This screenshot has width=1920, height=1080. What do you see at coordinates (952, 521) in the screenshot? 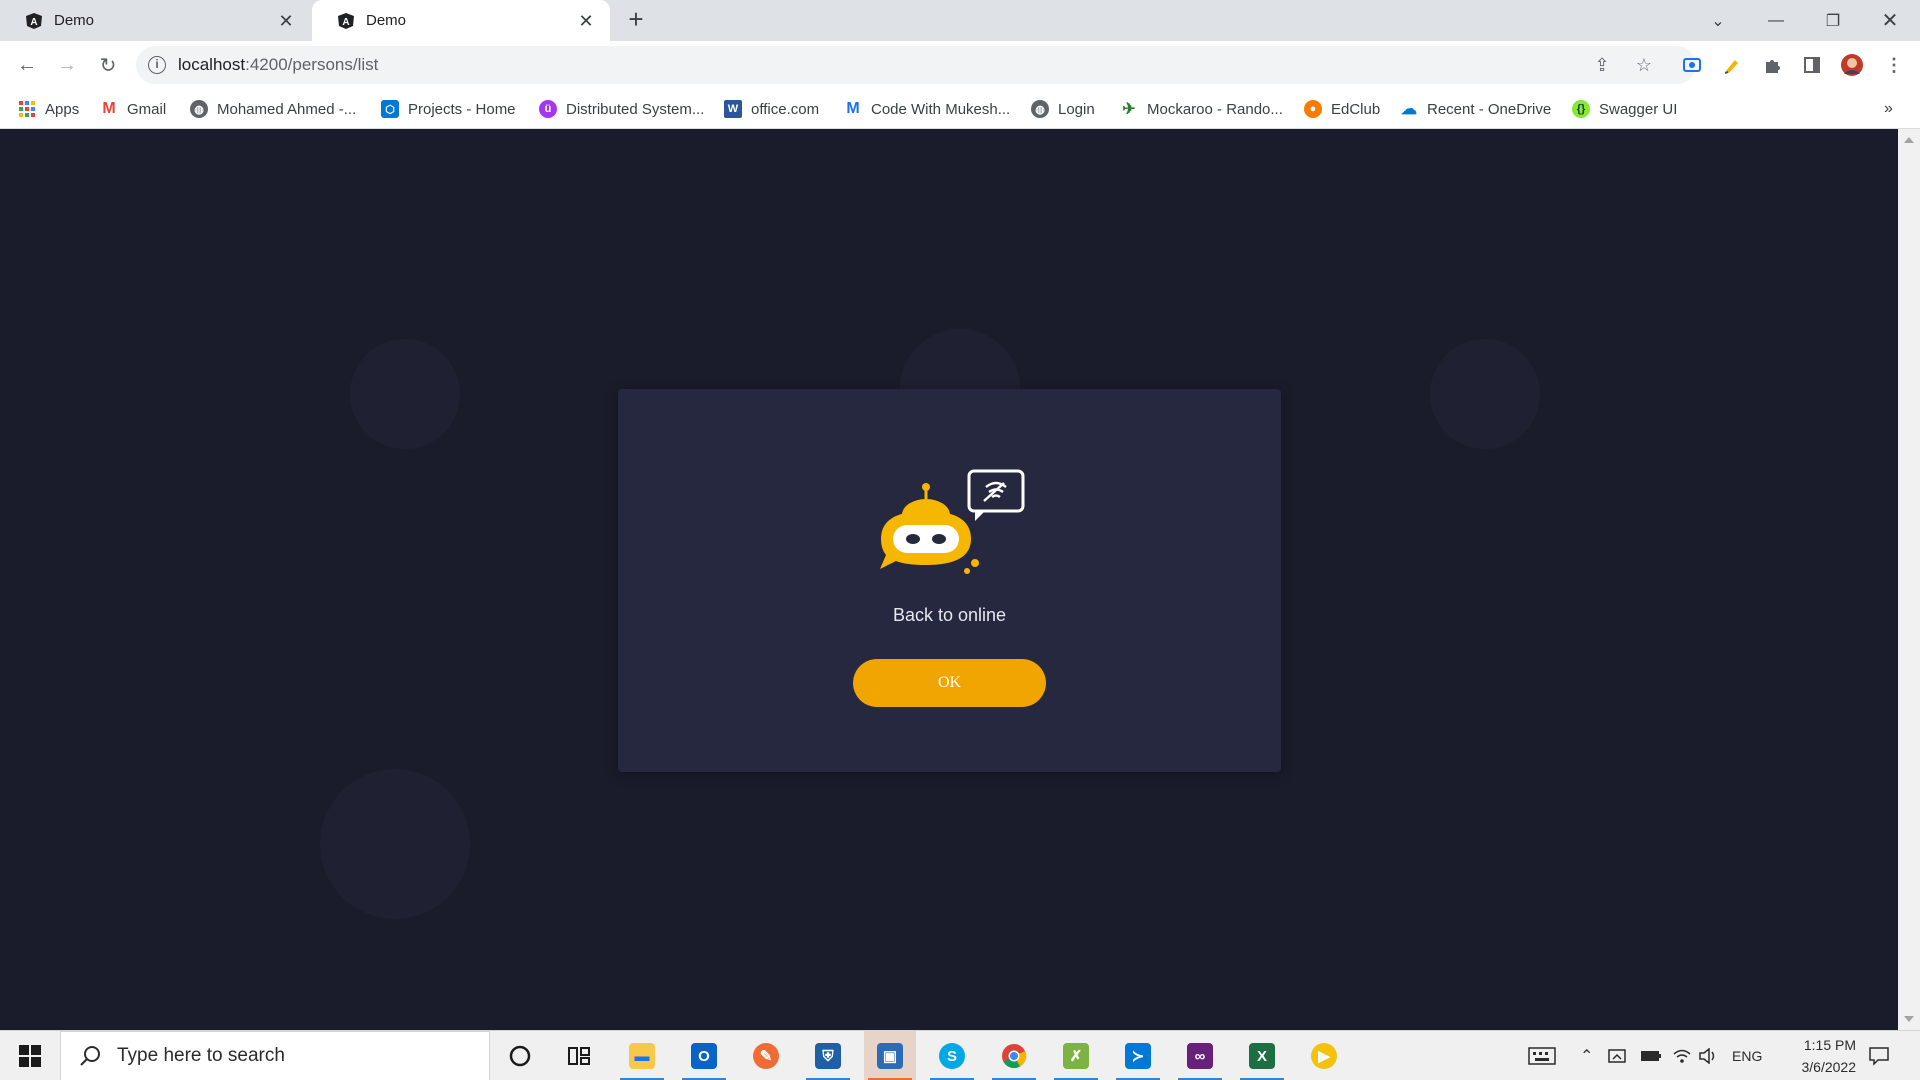
I see `chat-robot-icon` at bounding box center [952, 521].